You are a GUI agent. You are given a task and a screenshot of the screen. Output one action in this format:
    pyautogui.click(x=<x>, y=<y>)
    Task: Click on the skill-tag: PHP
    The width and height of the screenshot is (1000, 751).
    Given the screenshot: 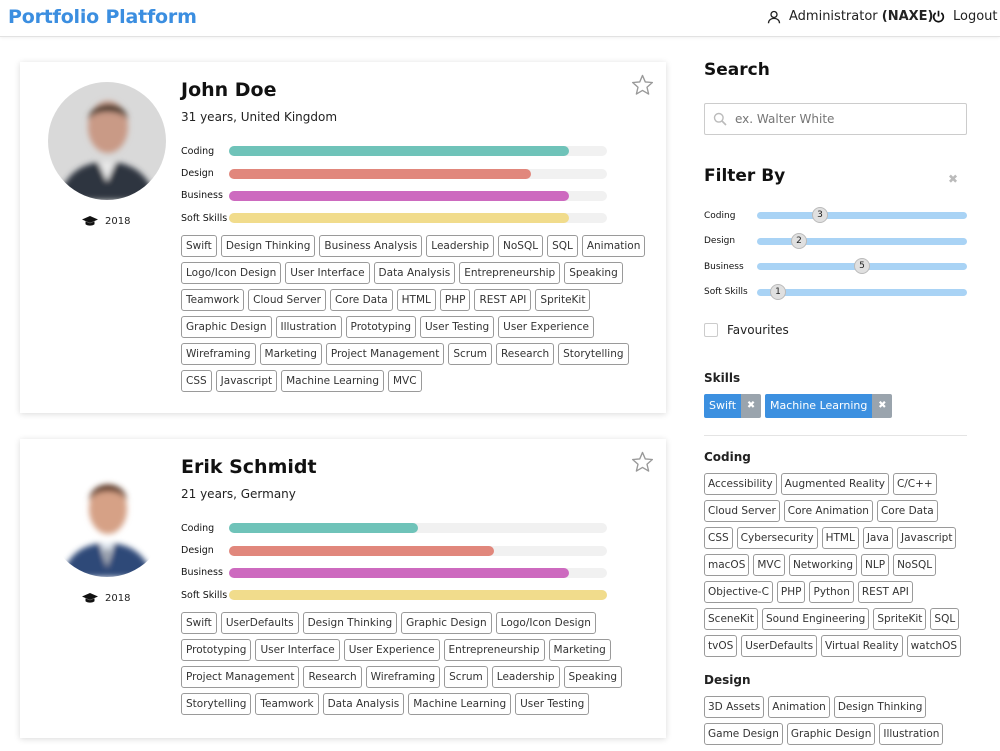 What is the action you would take?
    pyautogui.click(x=455, y=300)
    